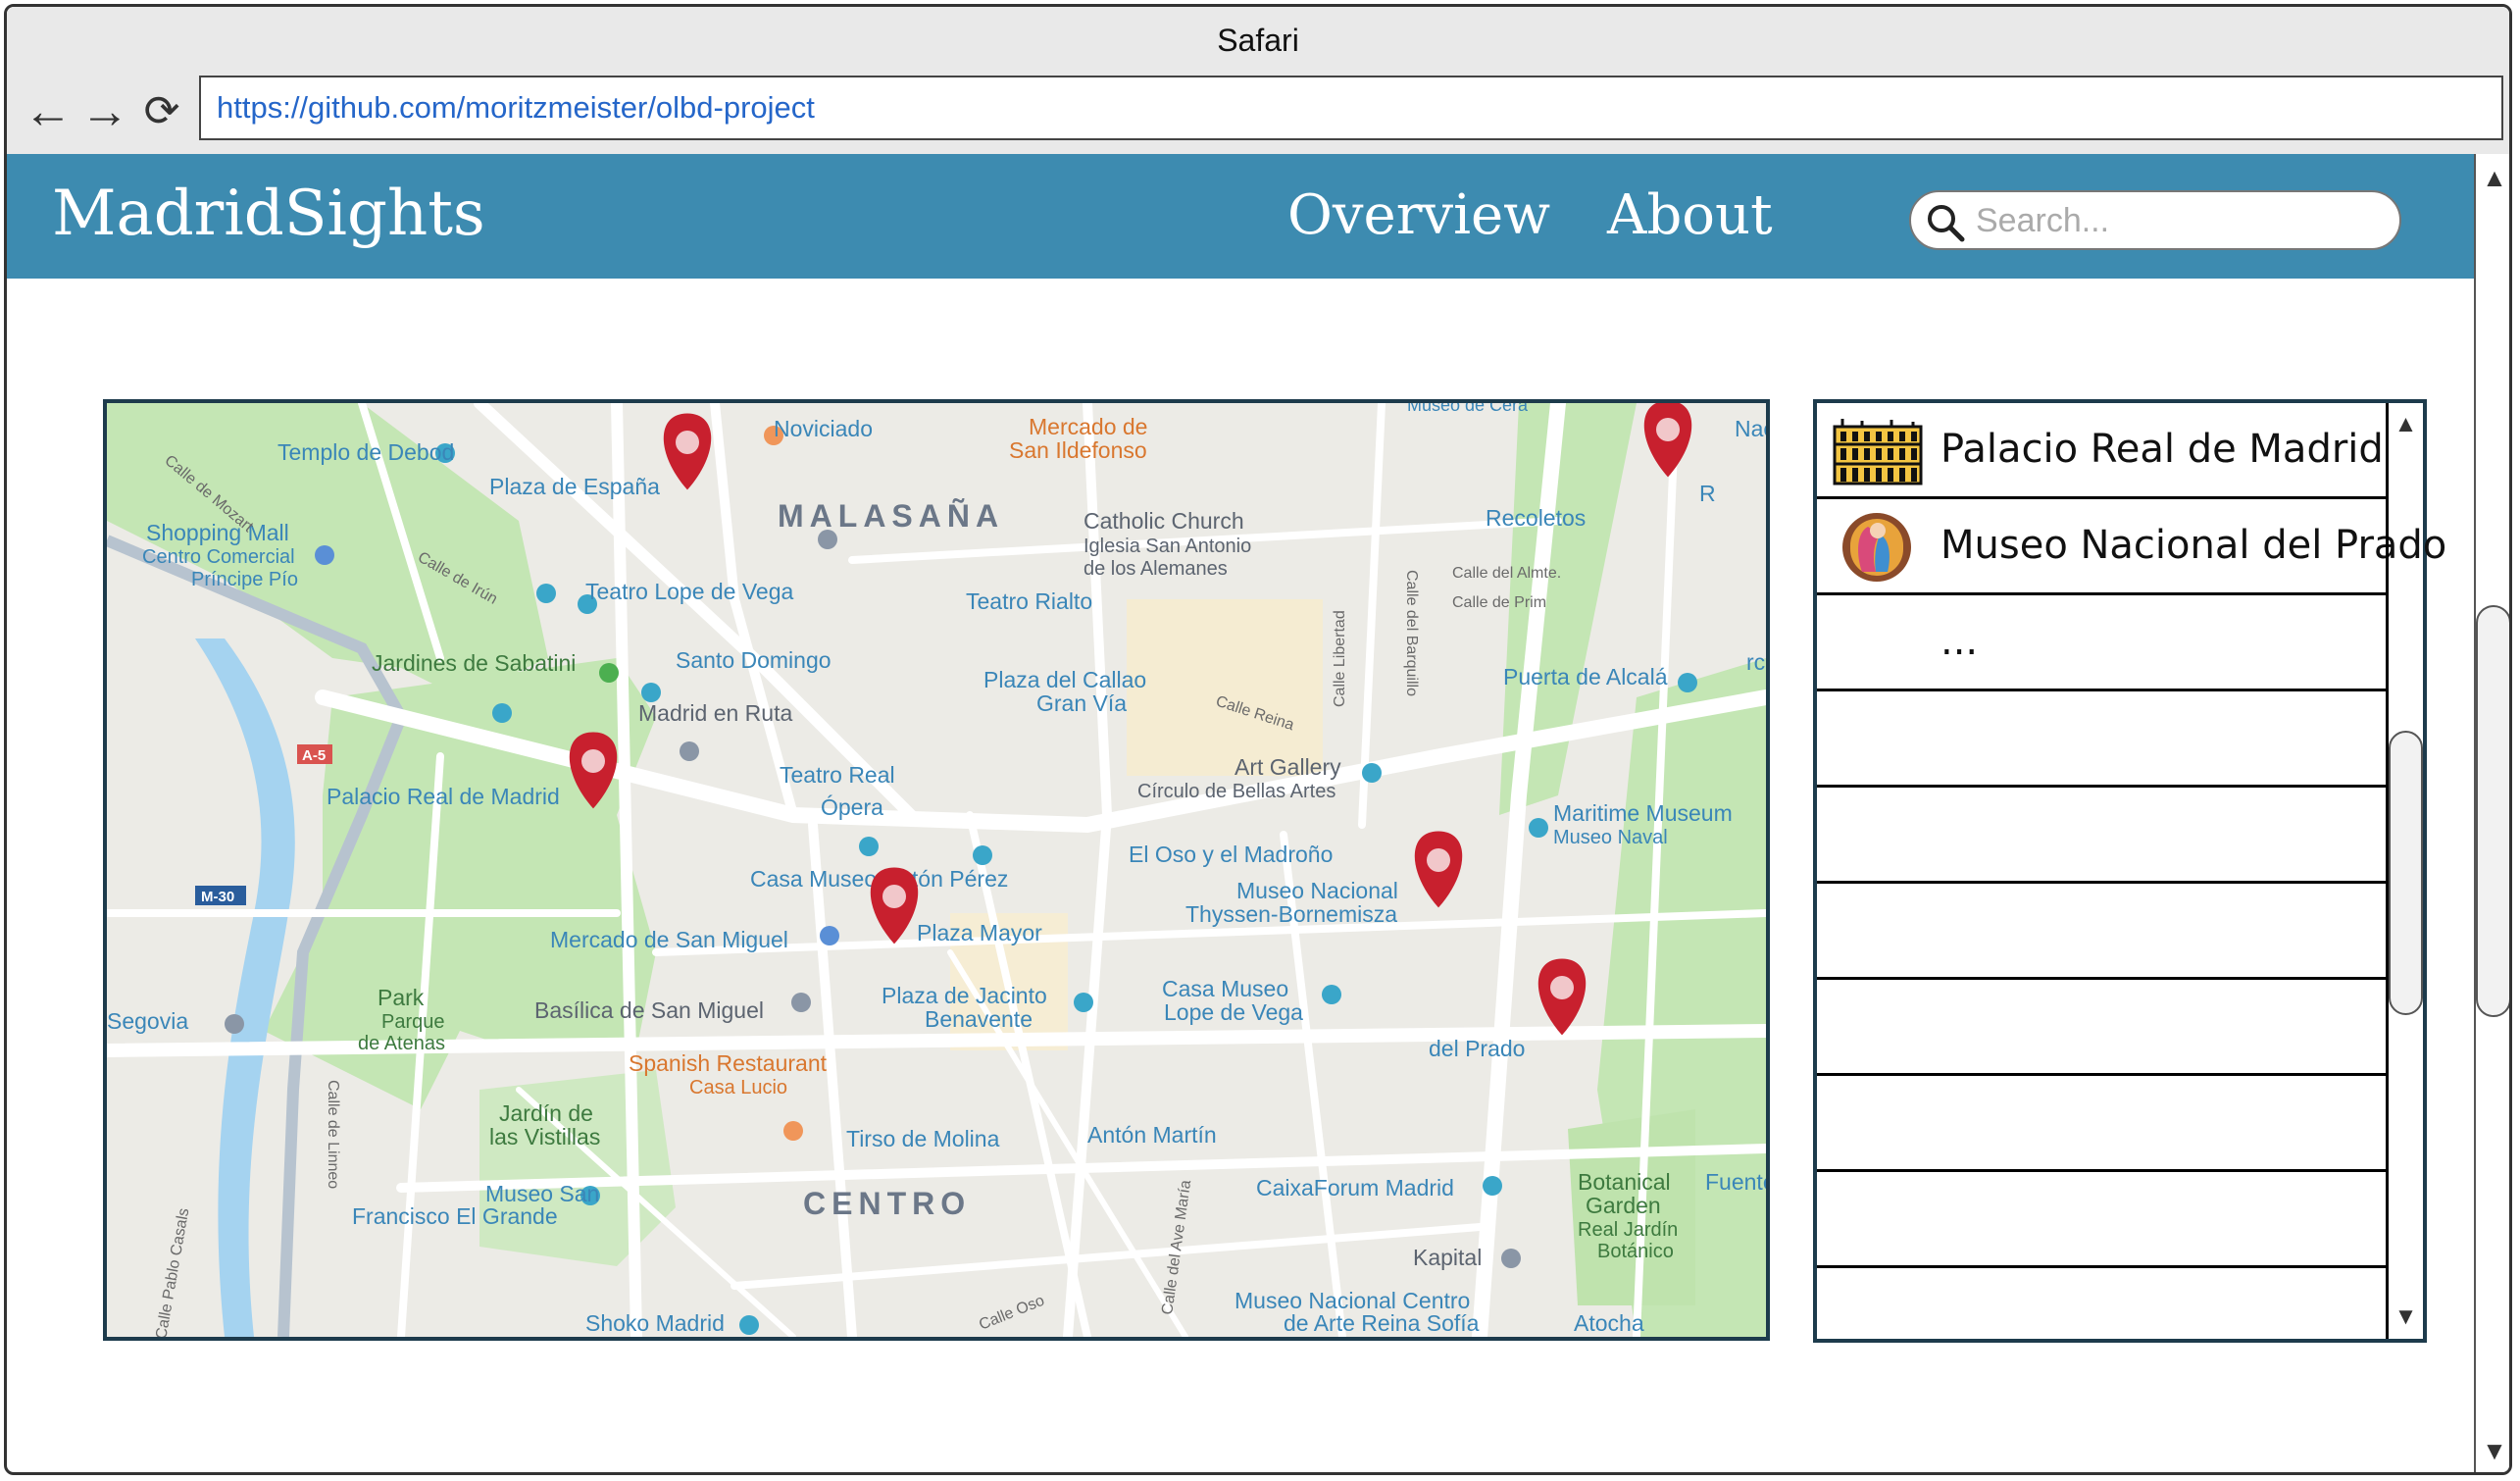 Image resolution: width=2520 pixels, height=1481 pixels. I want to click on map-label: Garden, so click(1623, 1205).